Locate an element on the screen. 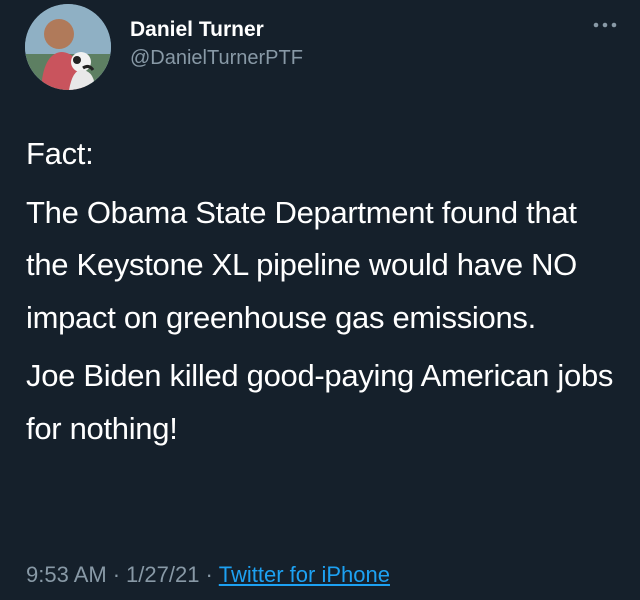  tweet-metadata: 9:53 AM · 1/27/21 · Twitter for iPhone is located at coordinates (208, 575).